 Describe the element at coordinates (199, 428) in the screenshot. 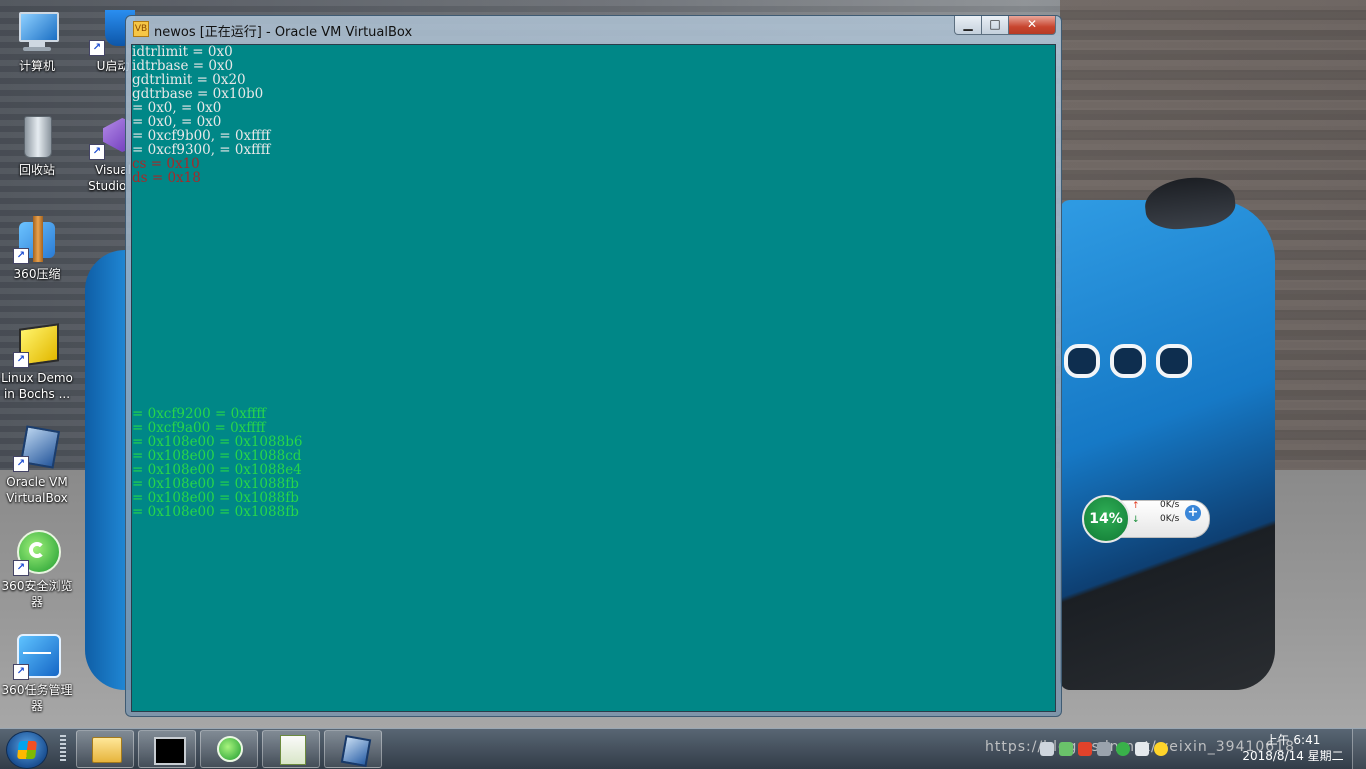

I see `vm-output-line: = 0xcf9a00 = 0xffff` at that location.